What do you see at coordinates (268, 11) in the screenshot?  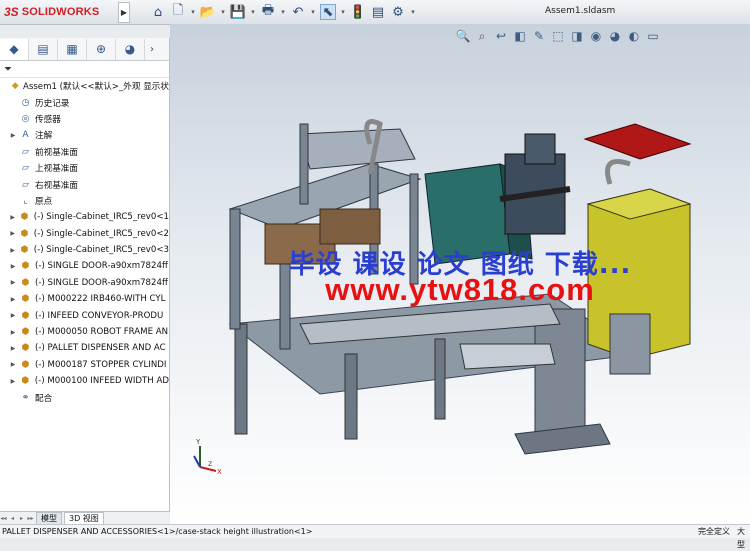 I see `print-icon: 🖶` at bounding box center [268, 11].